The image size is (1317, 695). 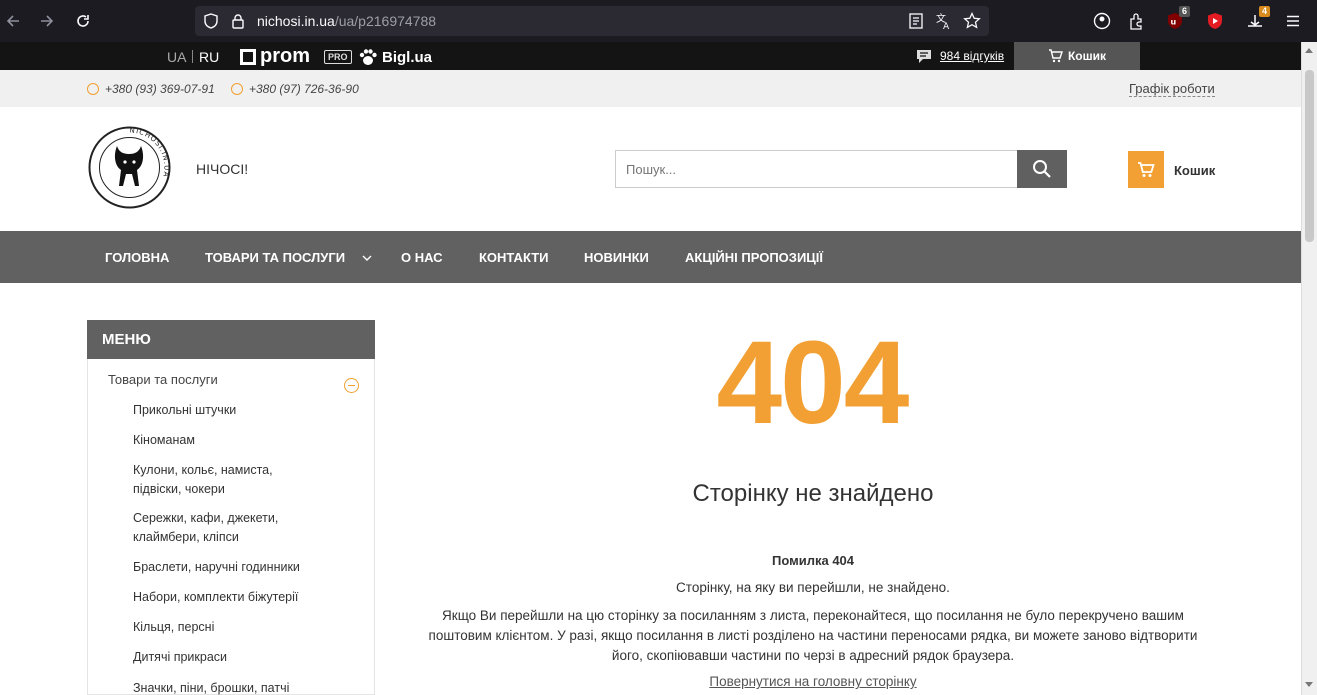 I want to click on lang-divider, so click(x=192, y=56).